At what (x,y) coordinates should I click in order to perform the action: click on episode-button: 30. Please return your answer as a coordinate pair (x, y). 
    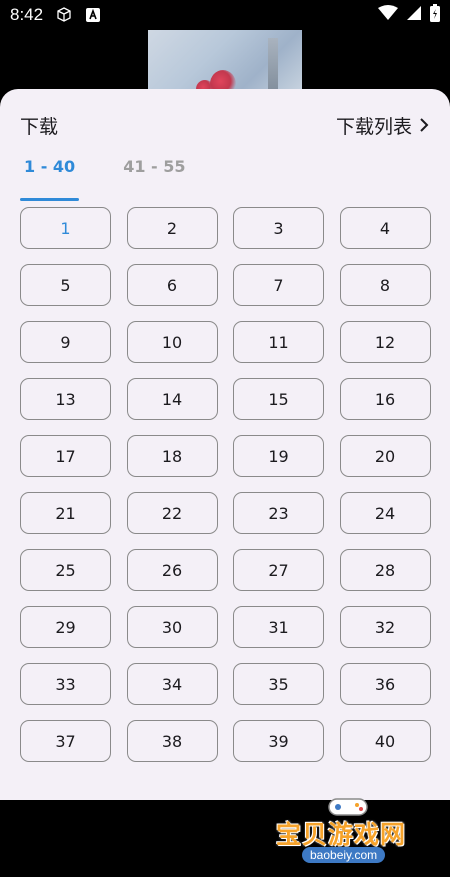
    Looking at the image, I should click on (172, 627).